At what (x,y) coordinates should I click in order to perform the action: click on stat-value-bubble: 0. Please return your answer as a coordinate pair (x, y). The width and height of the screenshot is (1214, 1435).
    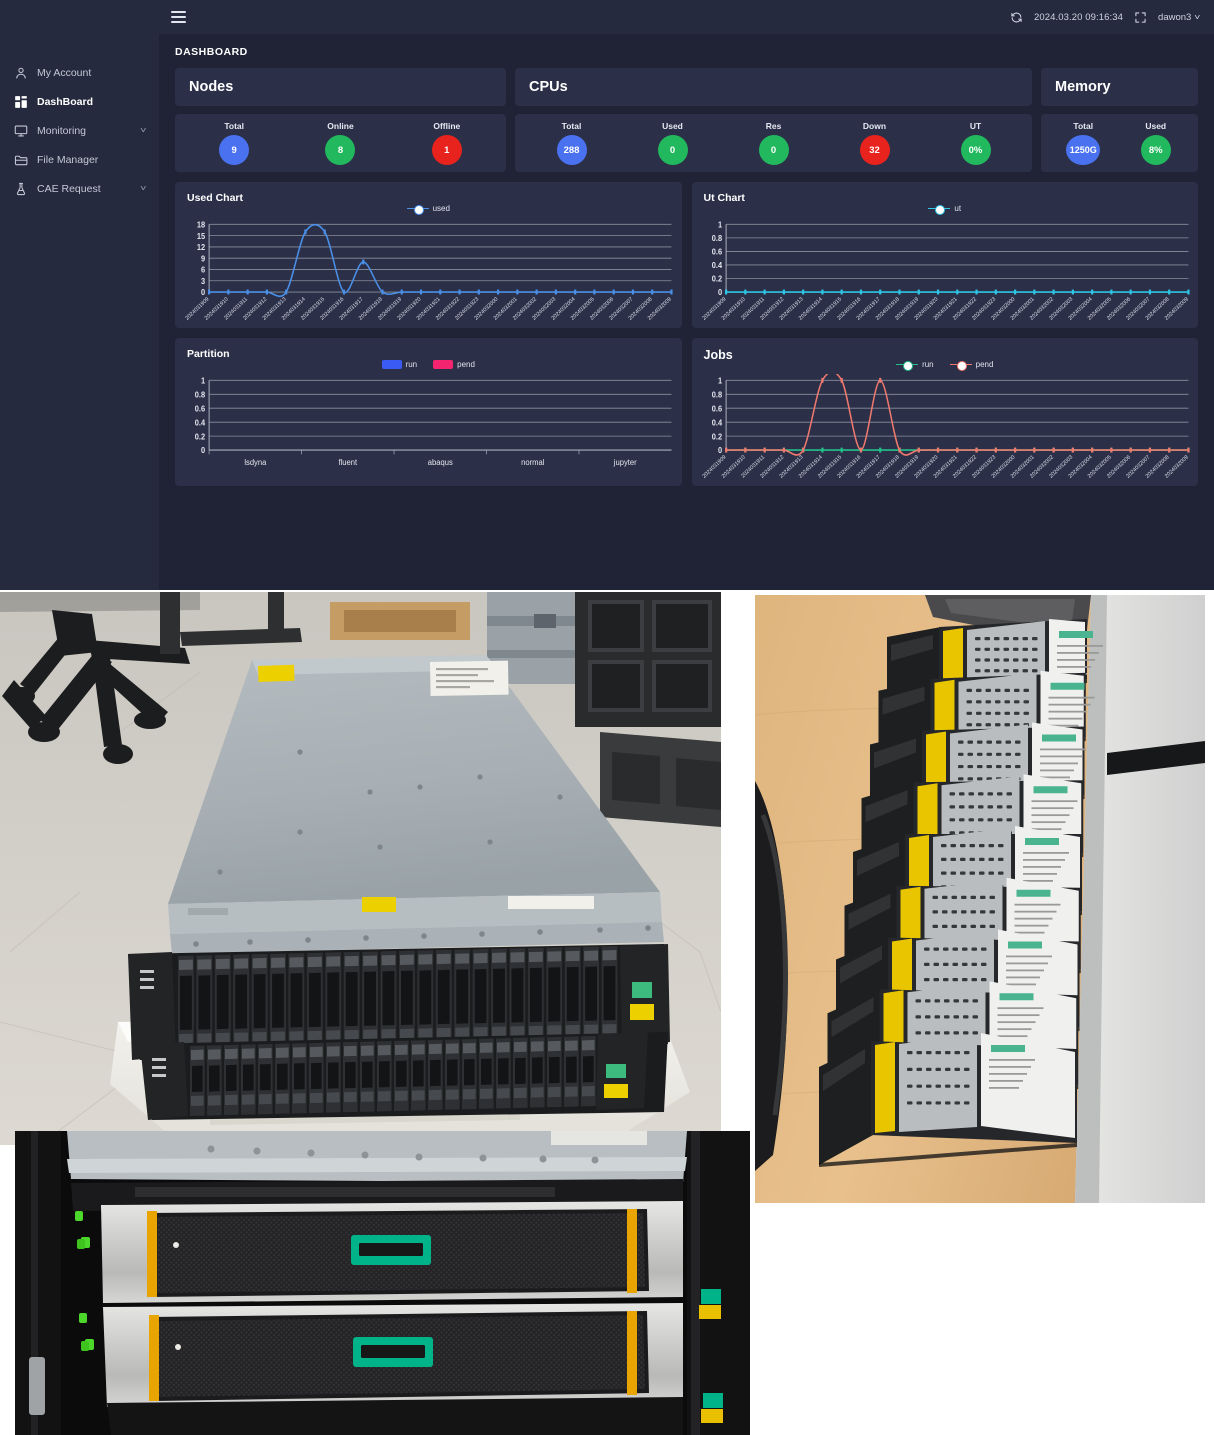
    Looking at the image, I should click on (672, 150).